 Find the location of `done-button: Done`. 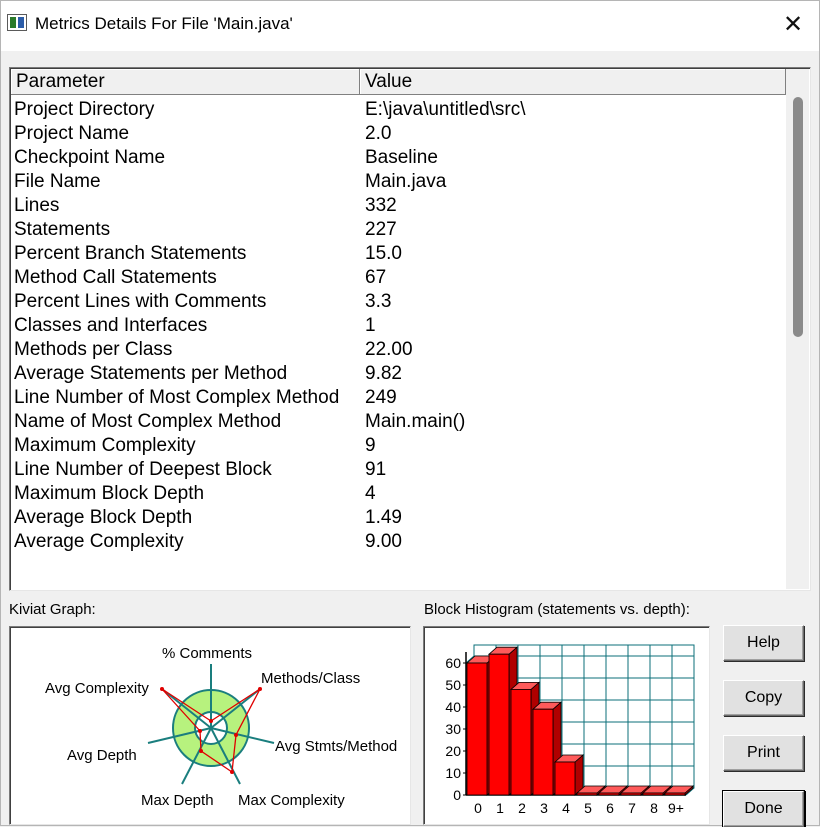

done-button: Done is located at coordinates (763, 809).